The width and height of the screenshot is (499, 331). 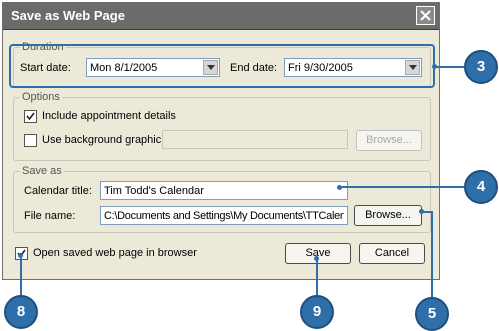 I want to click on callout-4-pointer, so click(x=339, y=187).